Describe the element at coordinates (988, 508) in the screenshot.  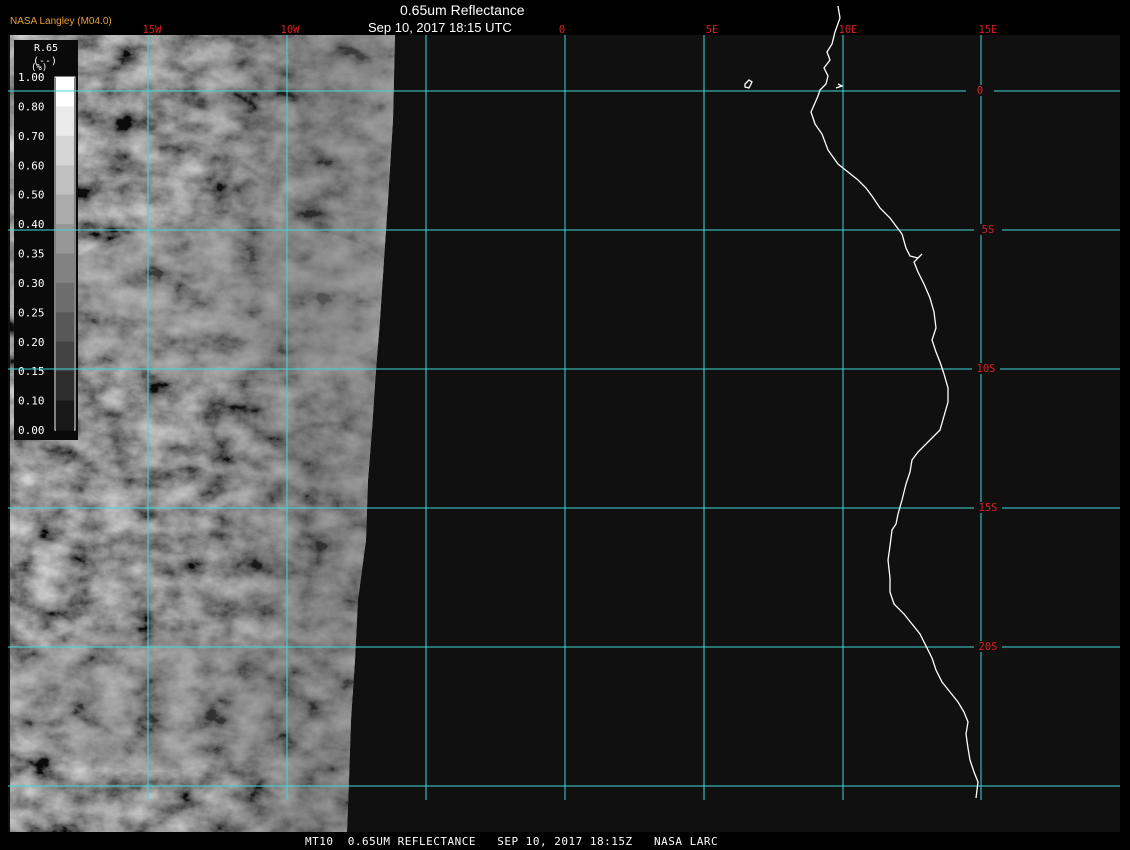
I see `lat-label: 15S` at that location.